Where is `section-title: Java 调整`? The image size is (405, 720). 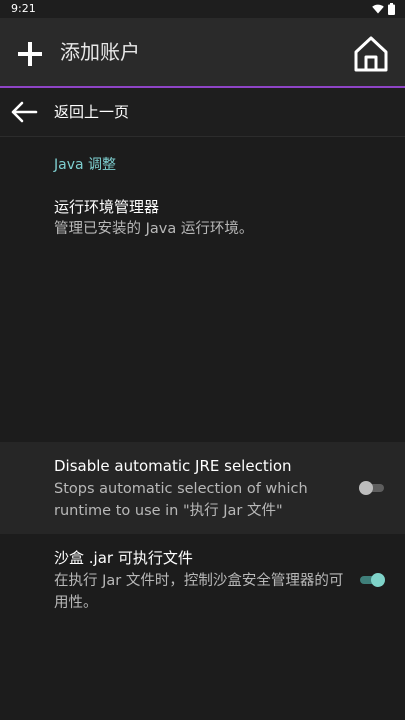 section-title: Java 调整 is located at coordinates (85, 165).